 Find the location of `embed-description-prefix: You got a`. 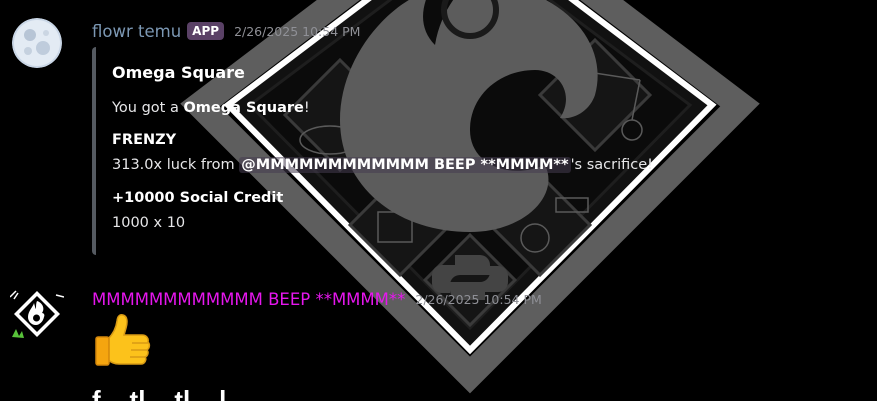

embed-description-prefix: You got a is located at coordinates (148, 108).